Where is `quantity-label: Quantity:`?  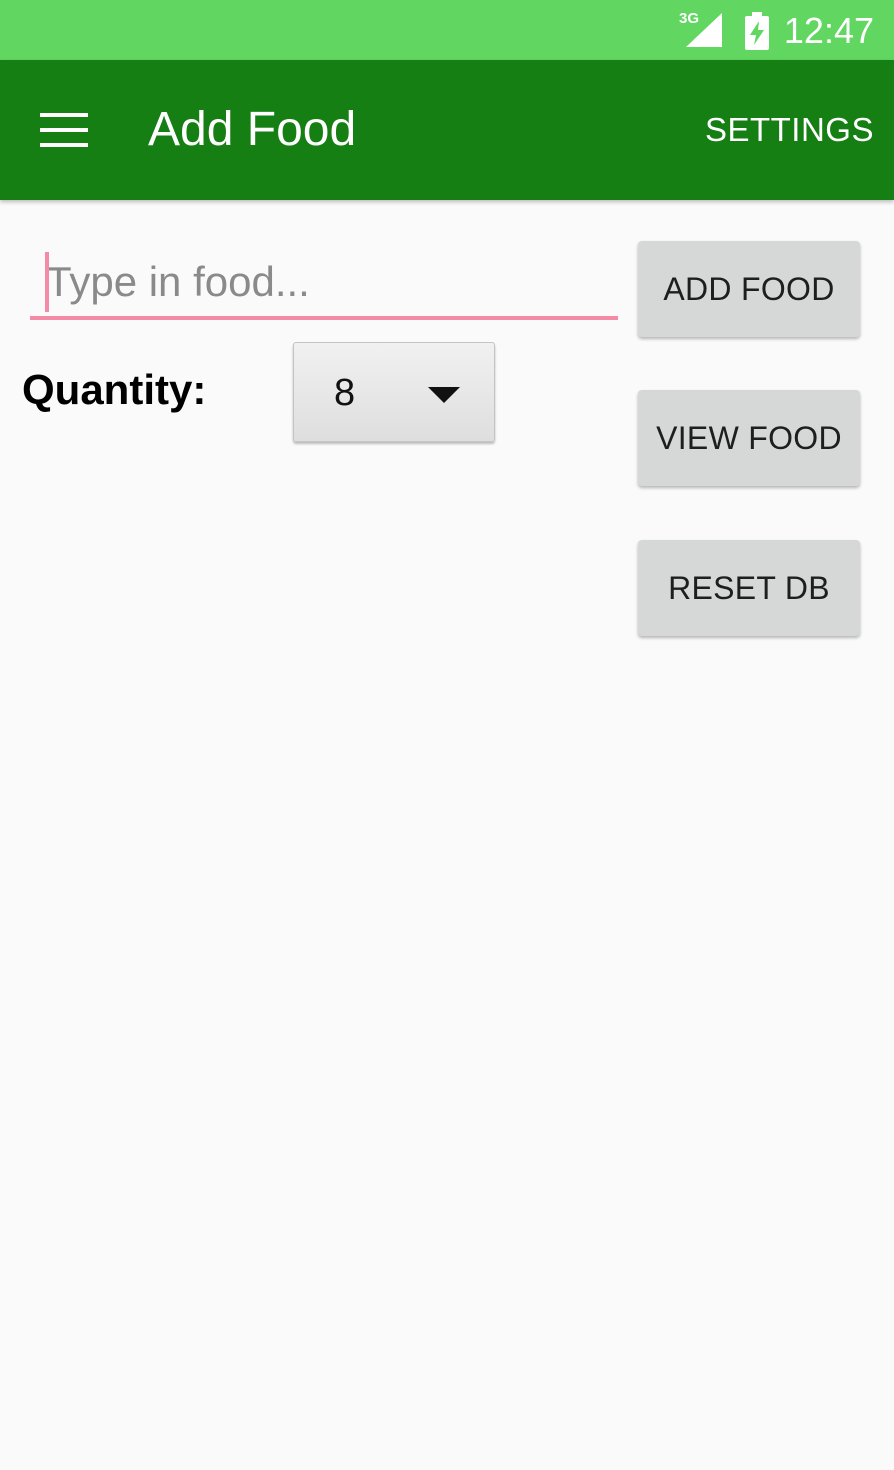
quantity-label: Quantity: is located at coordinates (114, 389).